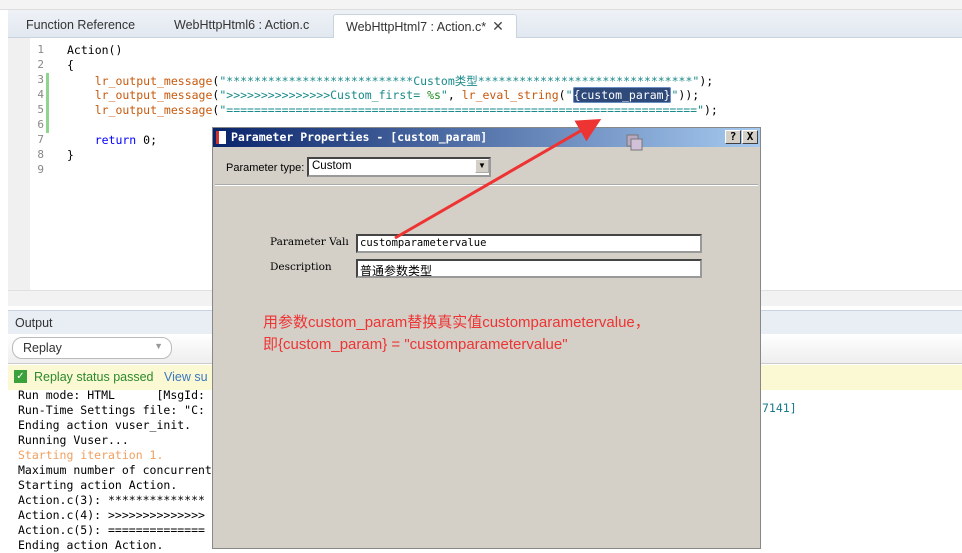  I want to click on code-token: ));, so click(689, 95).